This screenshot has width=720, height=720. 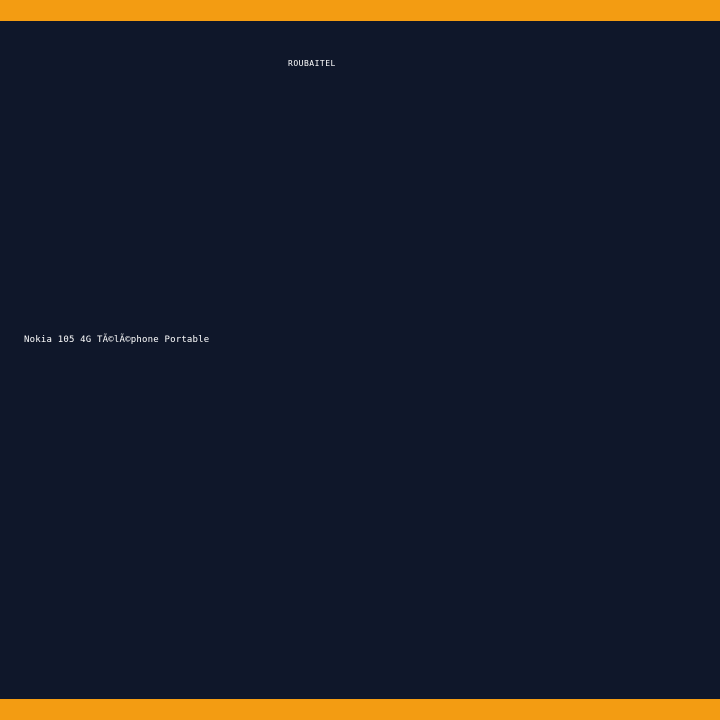 What do you see at coordinates (312, 63) in the screenshot?
I see `brand-name: ROUBAITEL` at bounding box center [312, 63].